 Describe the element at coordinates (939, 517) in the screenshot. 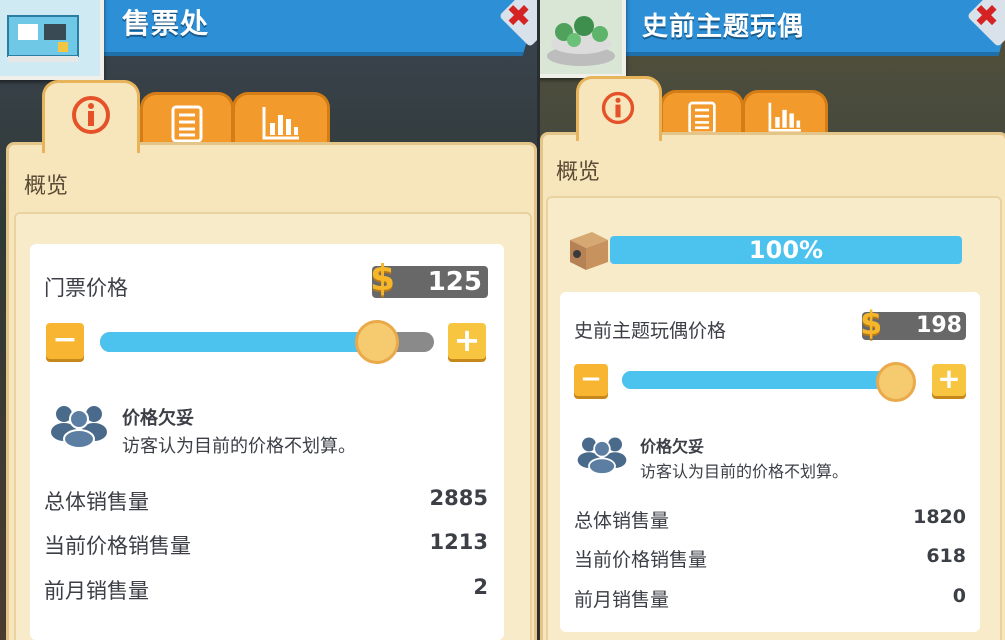

I see `stat-value-total: 1820` at that location.